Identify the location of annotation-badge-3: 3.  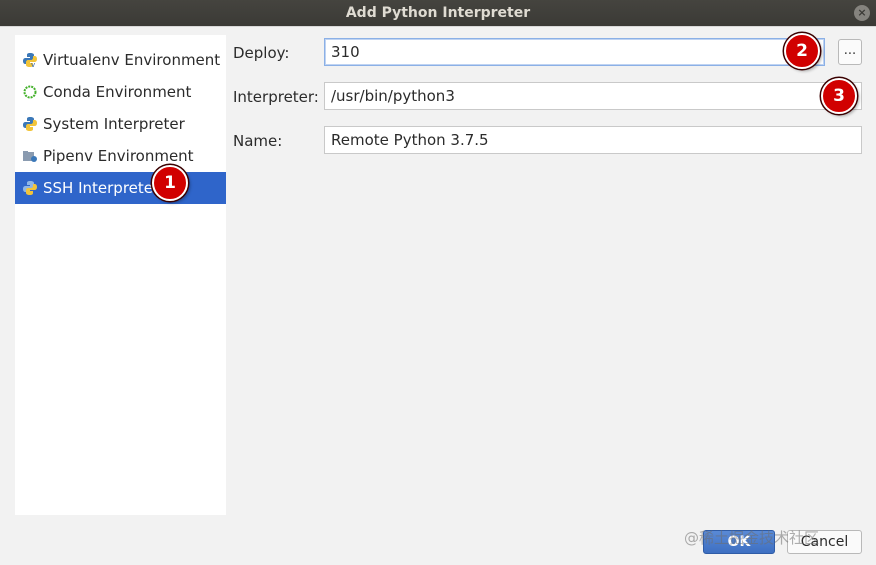
(839, 96).